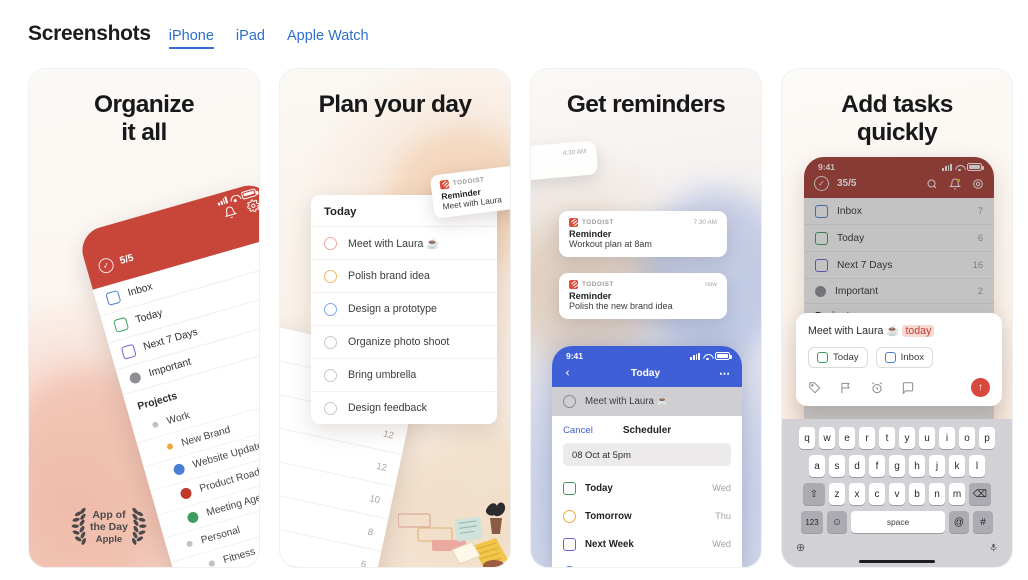 This screenshot has width=1028, height=580. What do you see at coordinates (647, 516) in the screenshot?
I see `scheduler-option-tomorrow: Tomorrow Thu` at bounding box center [647, 516].